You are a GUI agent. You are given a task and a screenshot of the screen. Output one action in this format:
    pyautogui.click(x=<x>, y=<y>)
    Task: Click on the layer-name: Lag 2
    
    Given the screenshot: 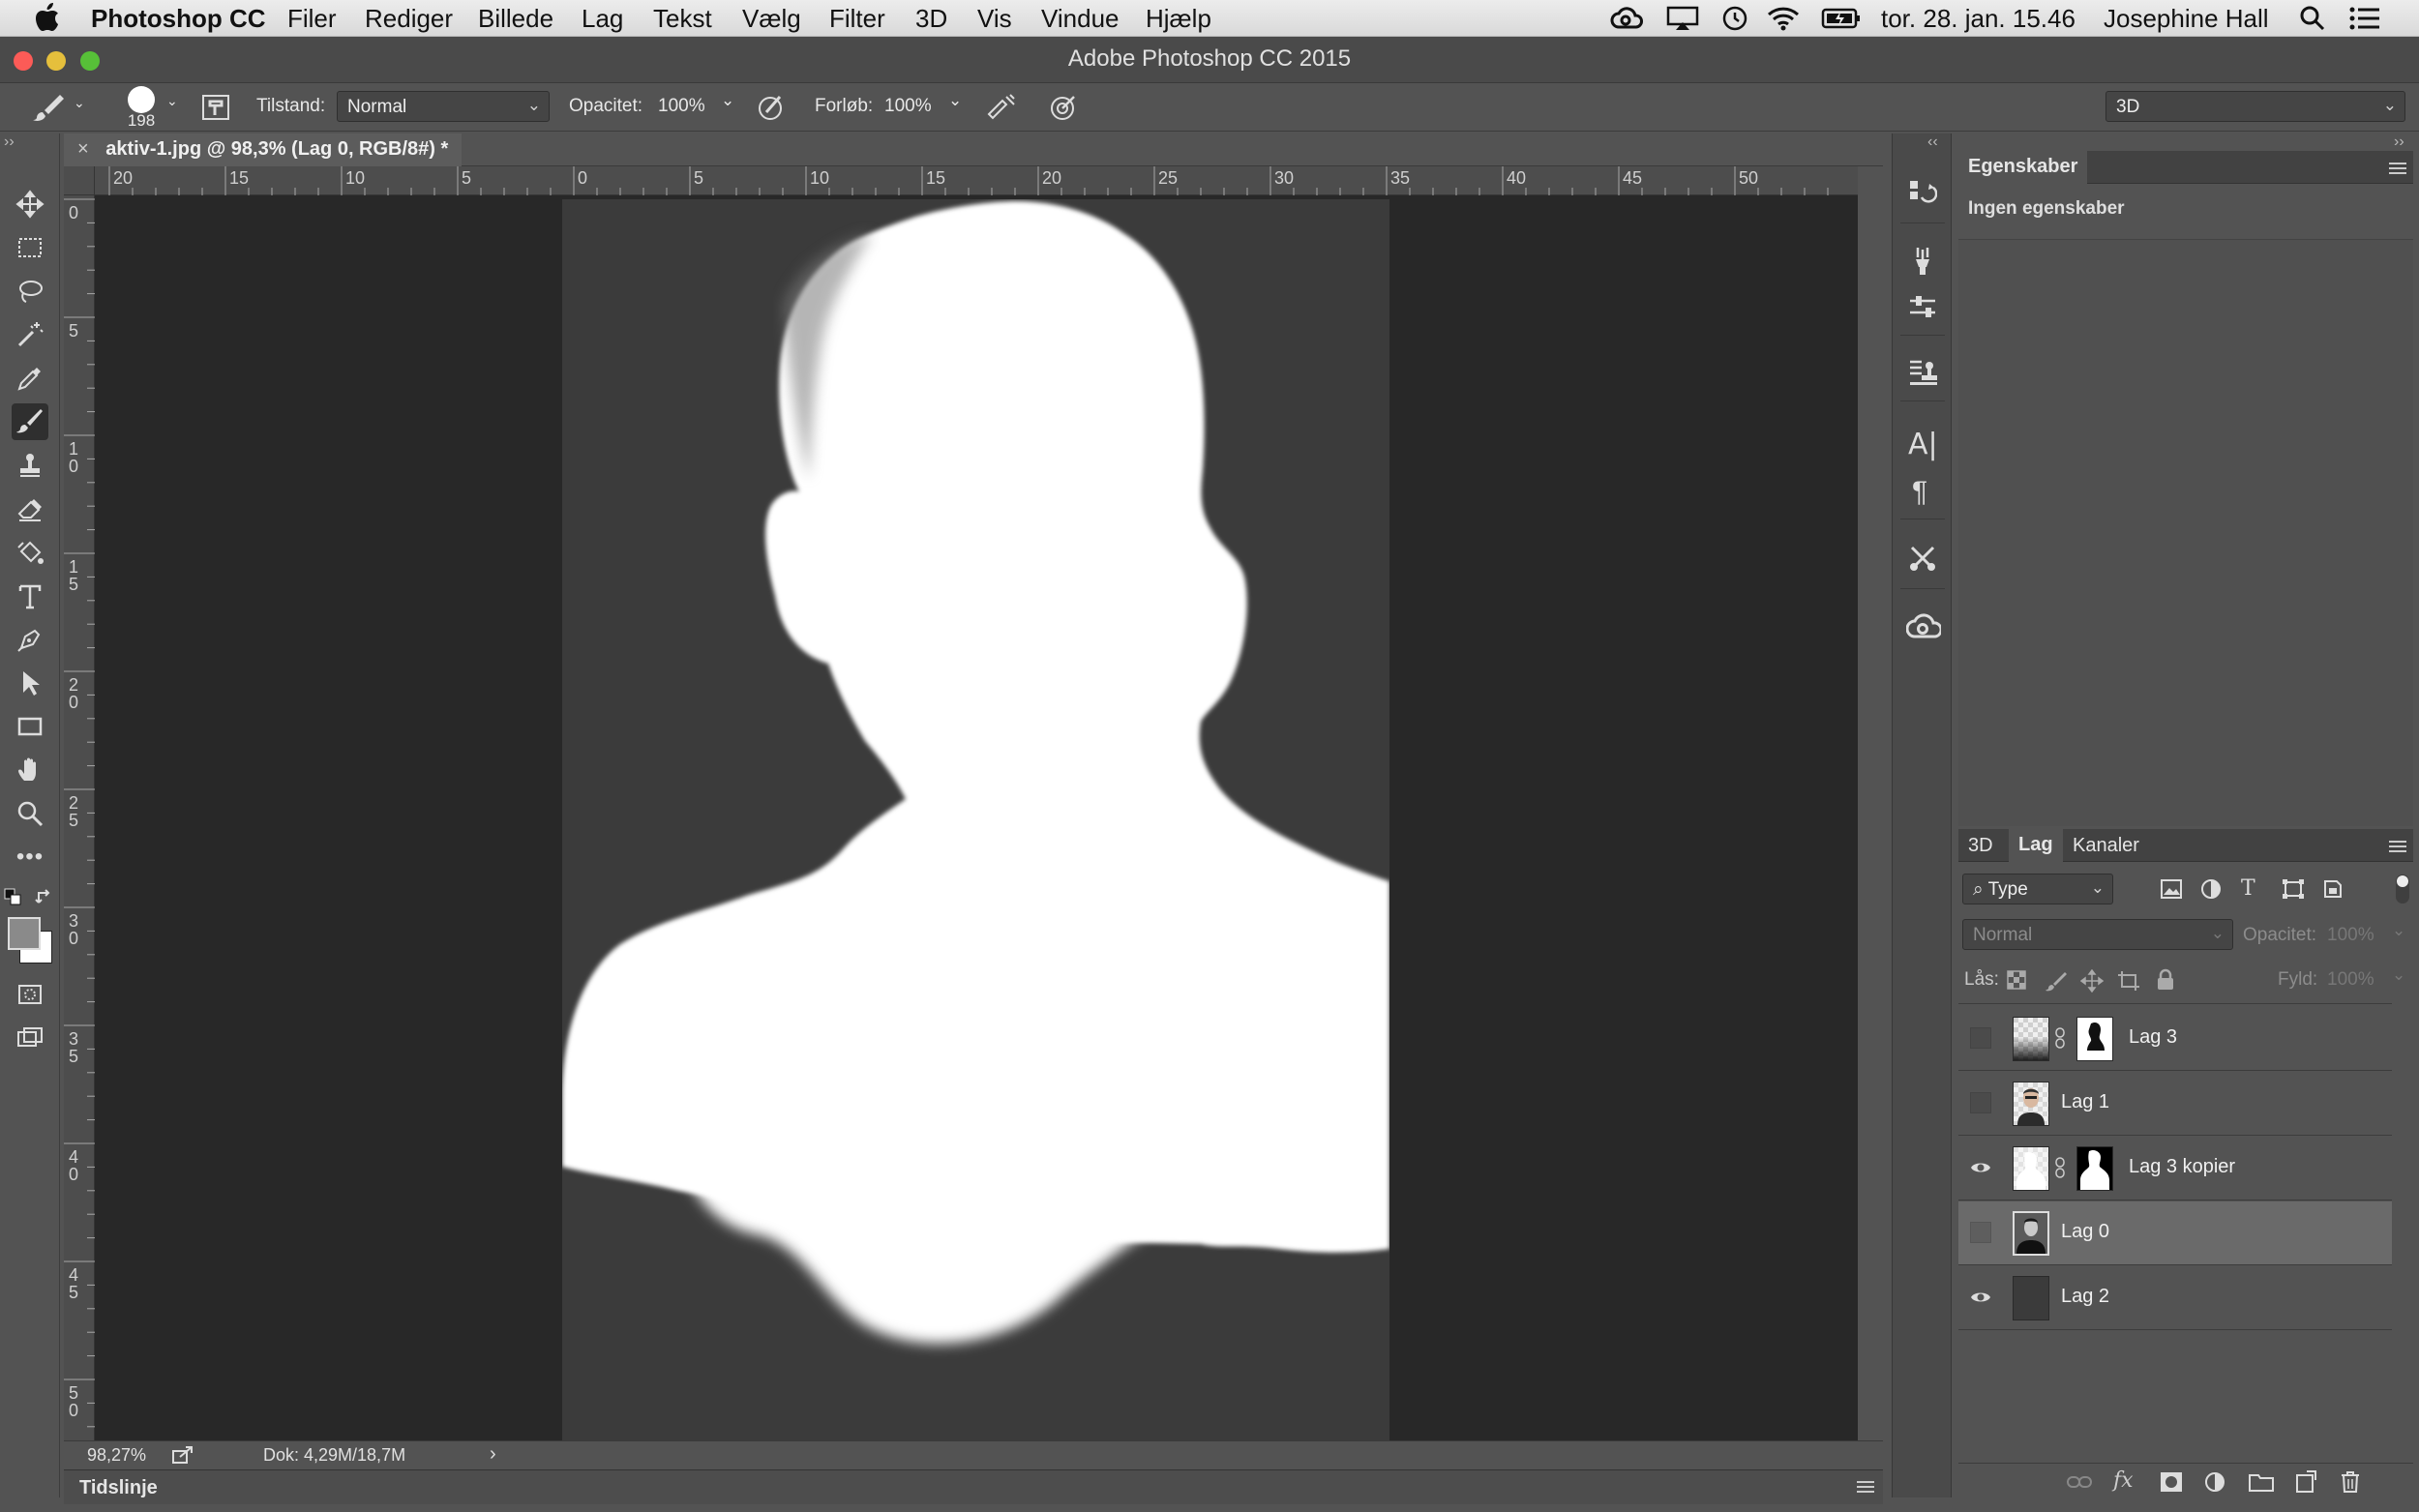 What is the action you would take?
    pyautogui.click(x=2085, y=1297)
    